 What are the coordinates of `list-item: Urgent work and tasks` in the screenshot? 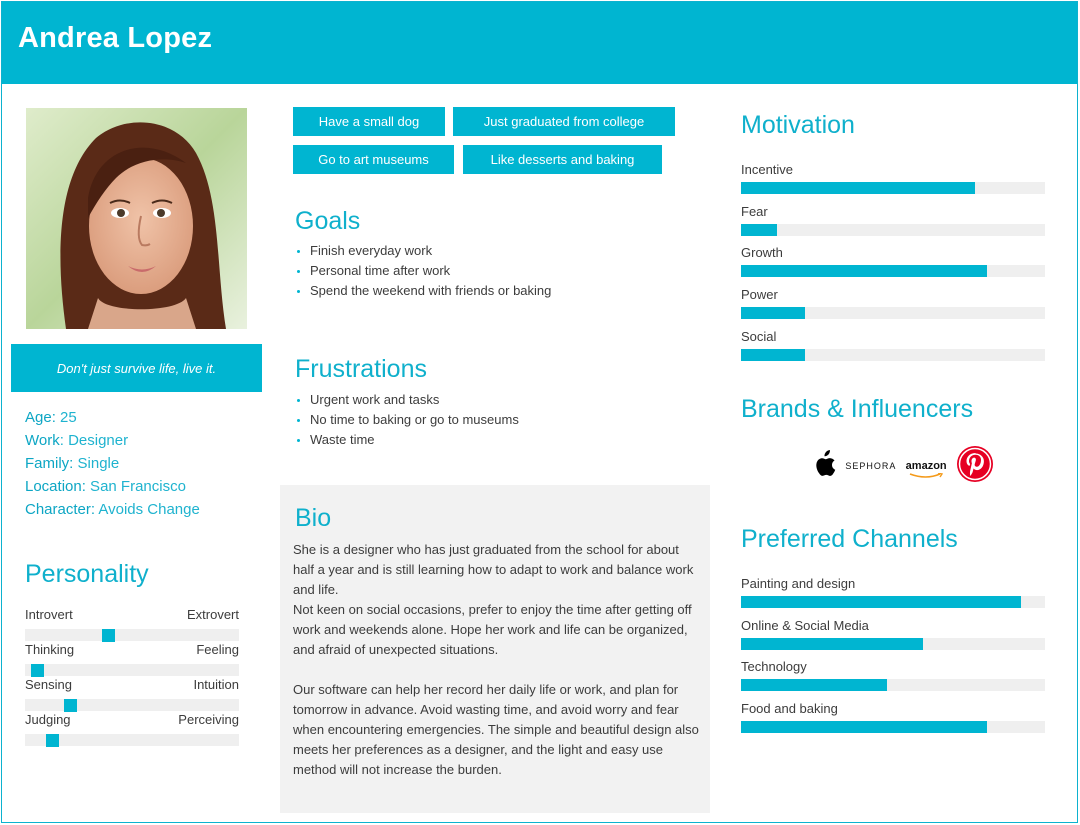 It's located at (407, 400).